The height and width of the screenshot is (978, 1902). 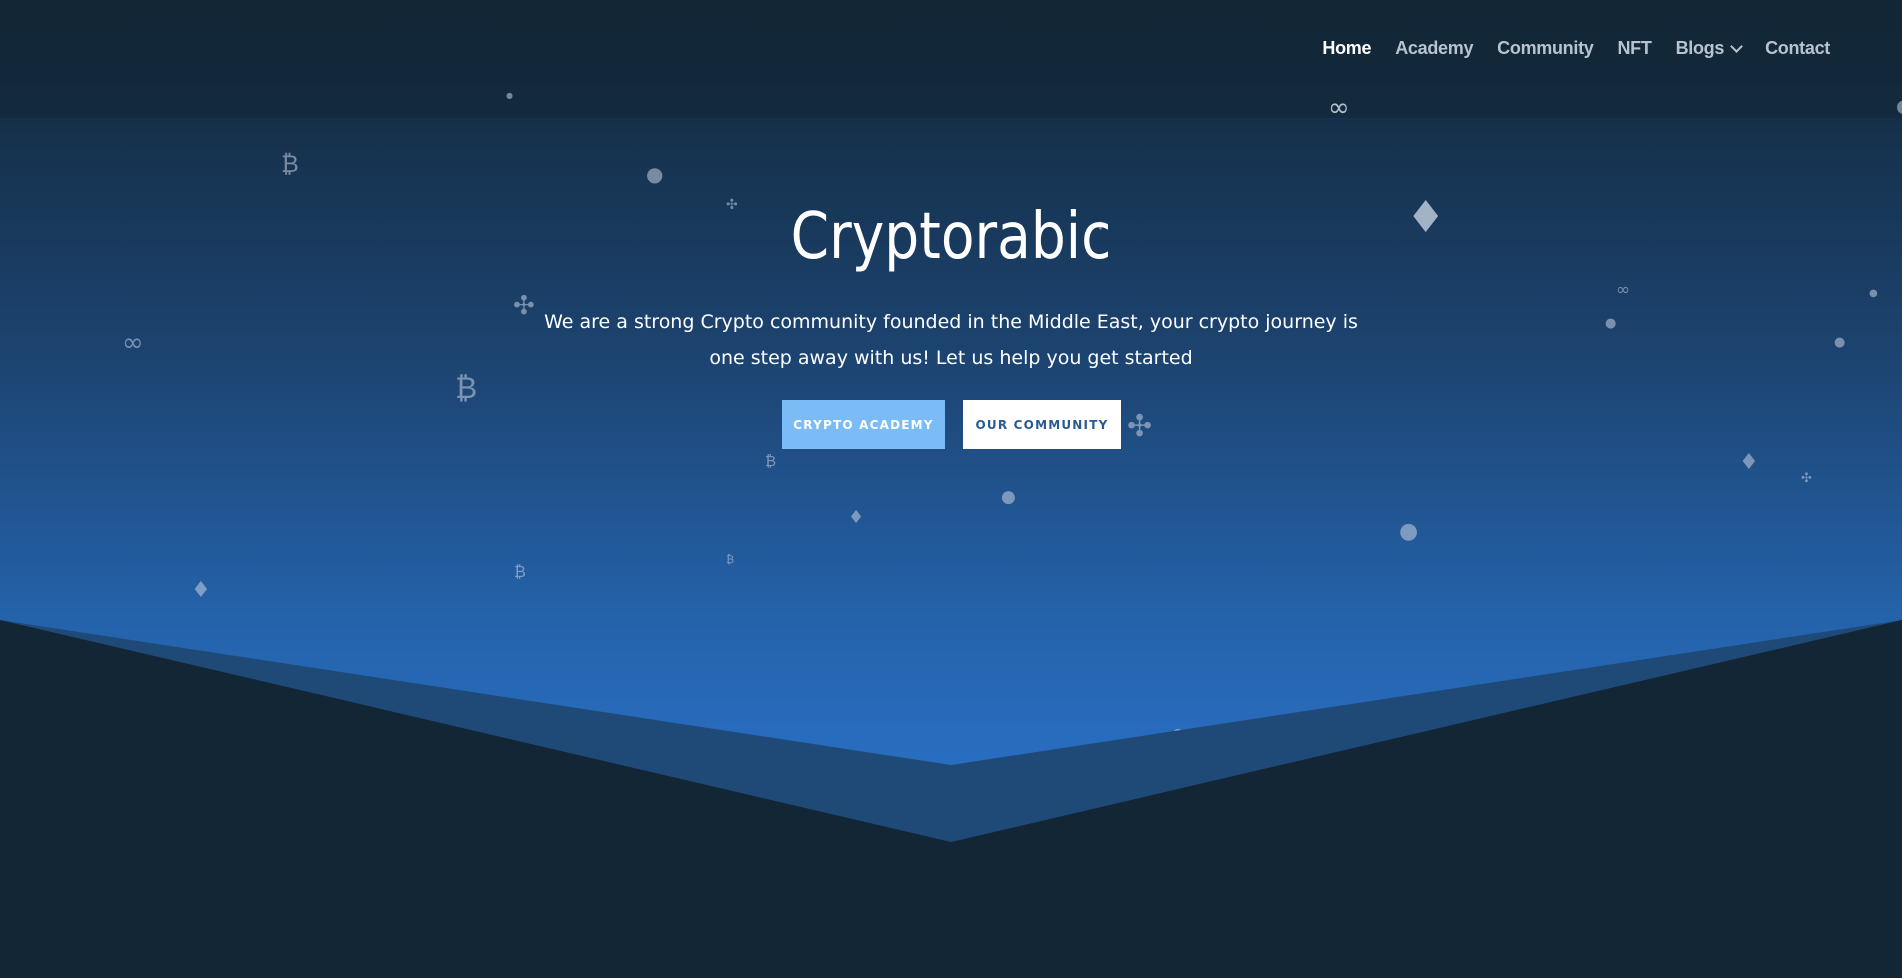 I want to click on nav-item-blogs: Blogs, so click(x=1709, y=48).